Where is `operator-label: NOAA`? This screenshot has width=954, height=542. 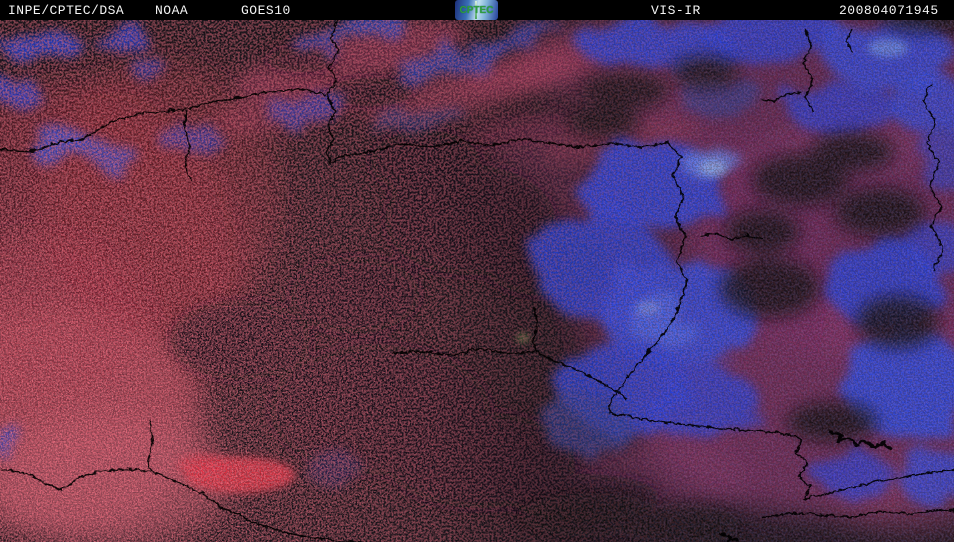
operator-label: NOAA is located at coordinates (172, 10).